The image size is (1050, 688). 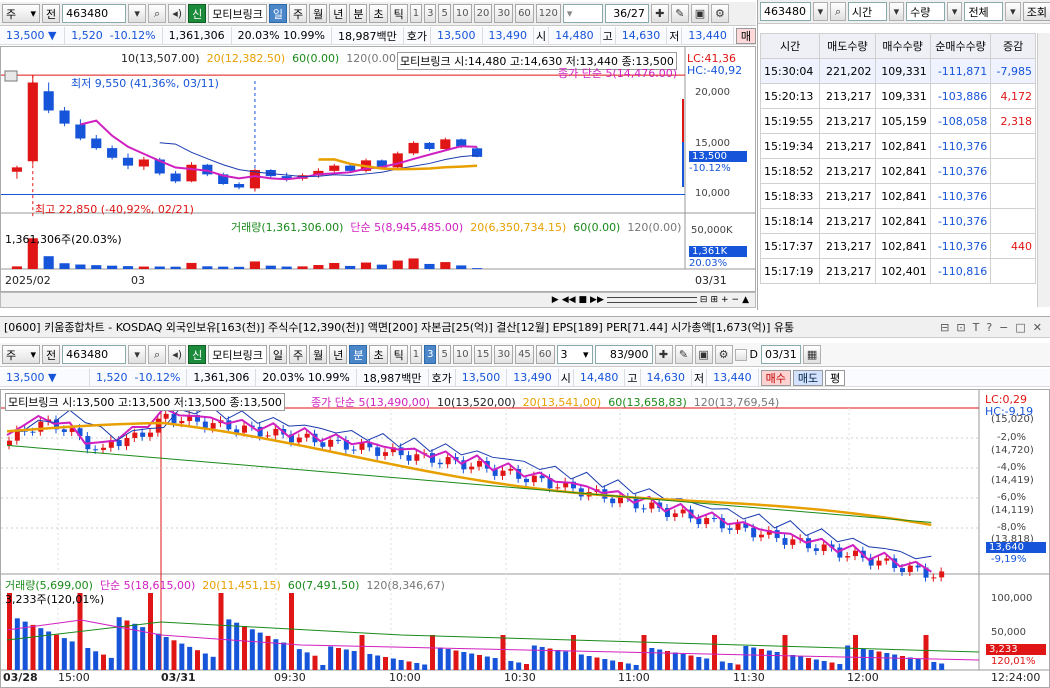 What do you see at coordinates (867, 11) in the screenshot?
I see `tick-field-time: 시간` at bounding box center [867, 11].